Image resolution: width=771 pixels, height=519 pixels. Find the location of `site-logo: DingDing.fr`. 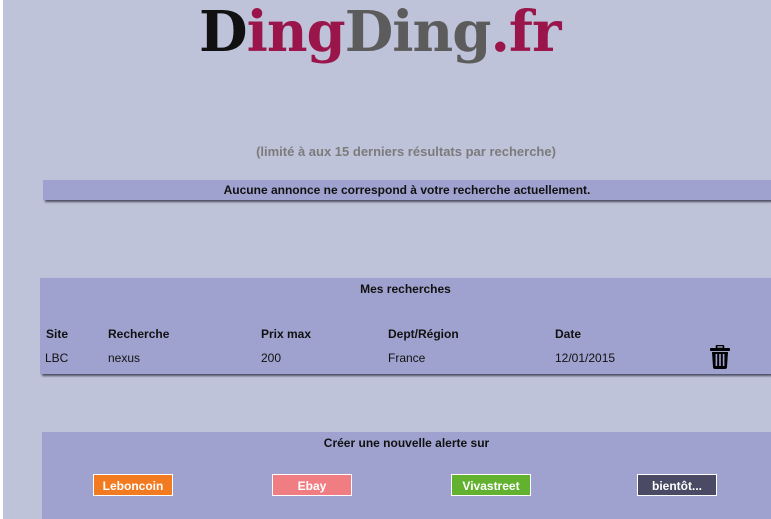

site-logo: DingDing.fr is located at coordinates (380, 32).